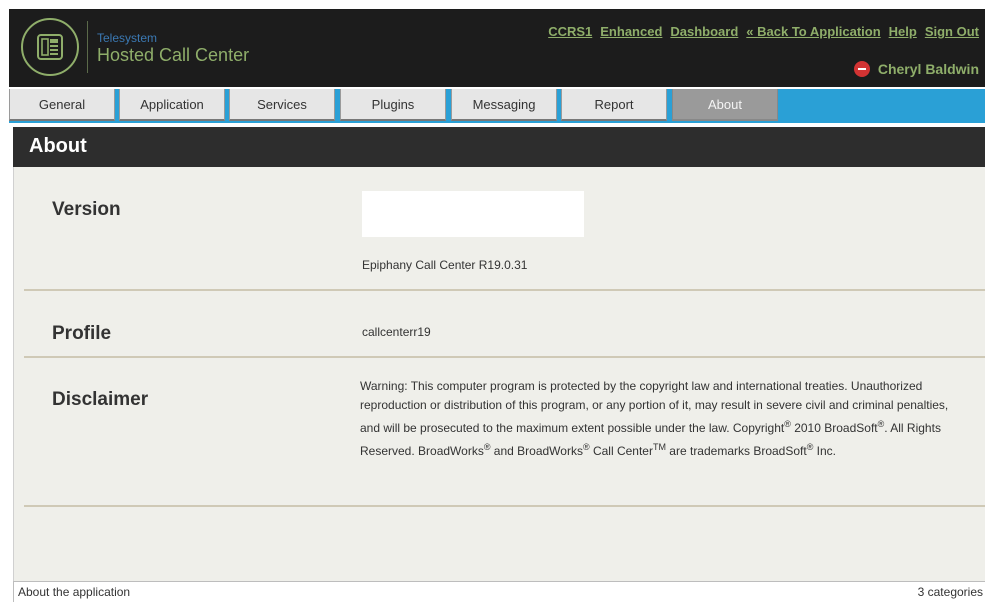  Describe the element at coordinates (504, 290) in the screenshot. I see `version-separator` at that location.